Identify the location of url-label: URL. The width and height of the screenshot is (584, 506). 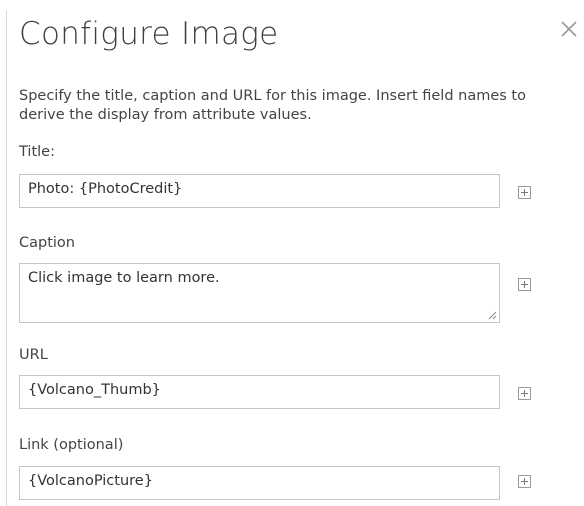
(33, 355).